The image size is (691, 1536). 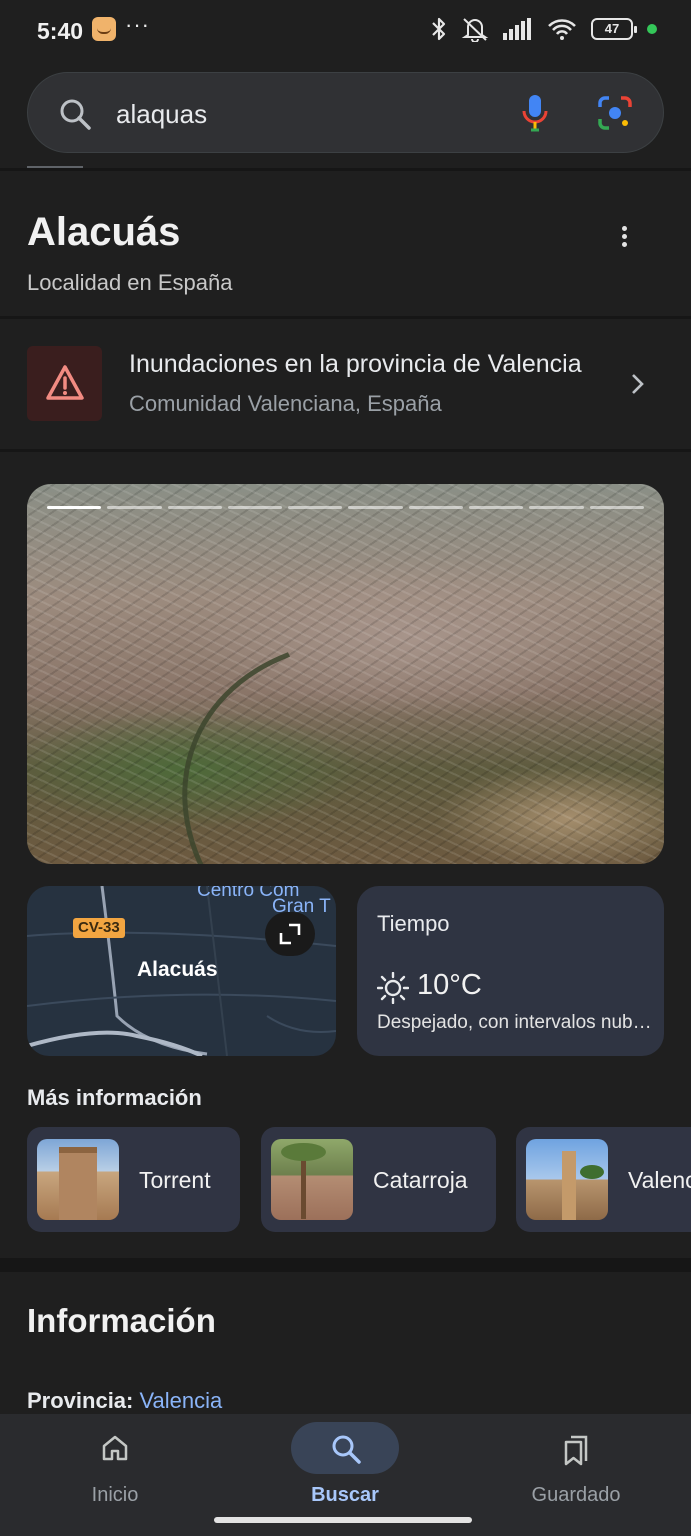 I want to click on sun-icon, so click(x=393, y=988).